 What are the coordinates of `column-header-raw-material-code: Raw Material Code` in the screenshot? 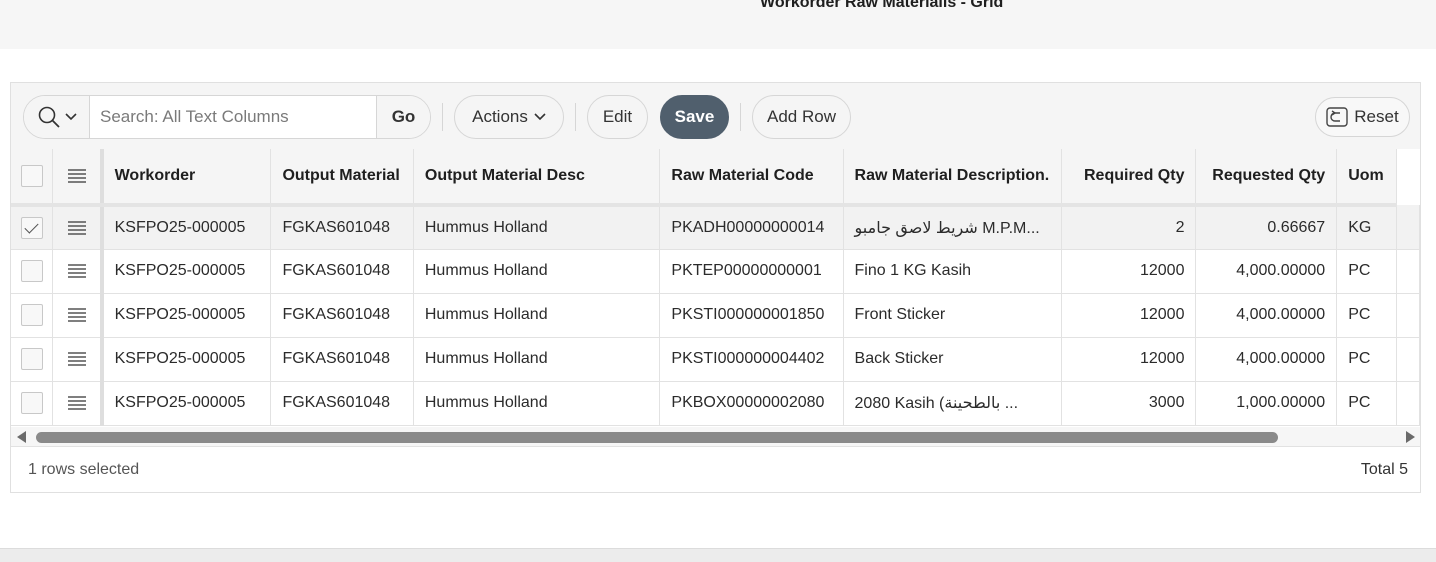 It's located at (751, 178).